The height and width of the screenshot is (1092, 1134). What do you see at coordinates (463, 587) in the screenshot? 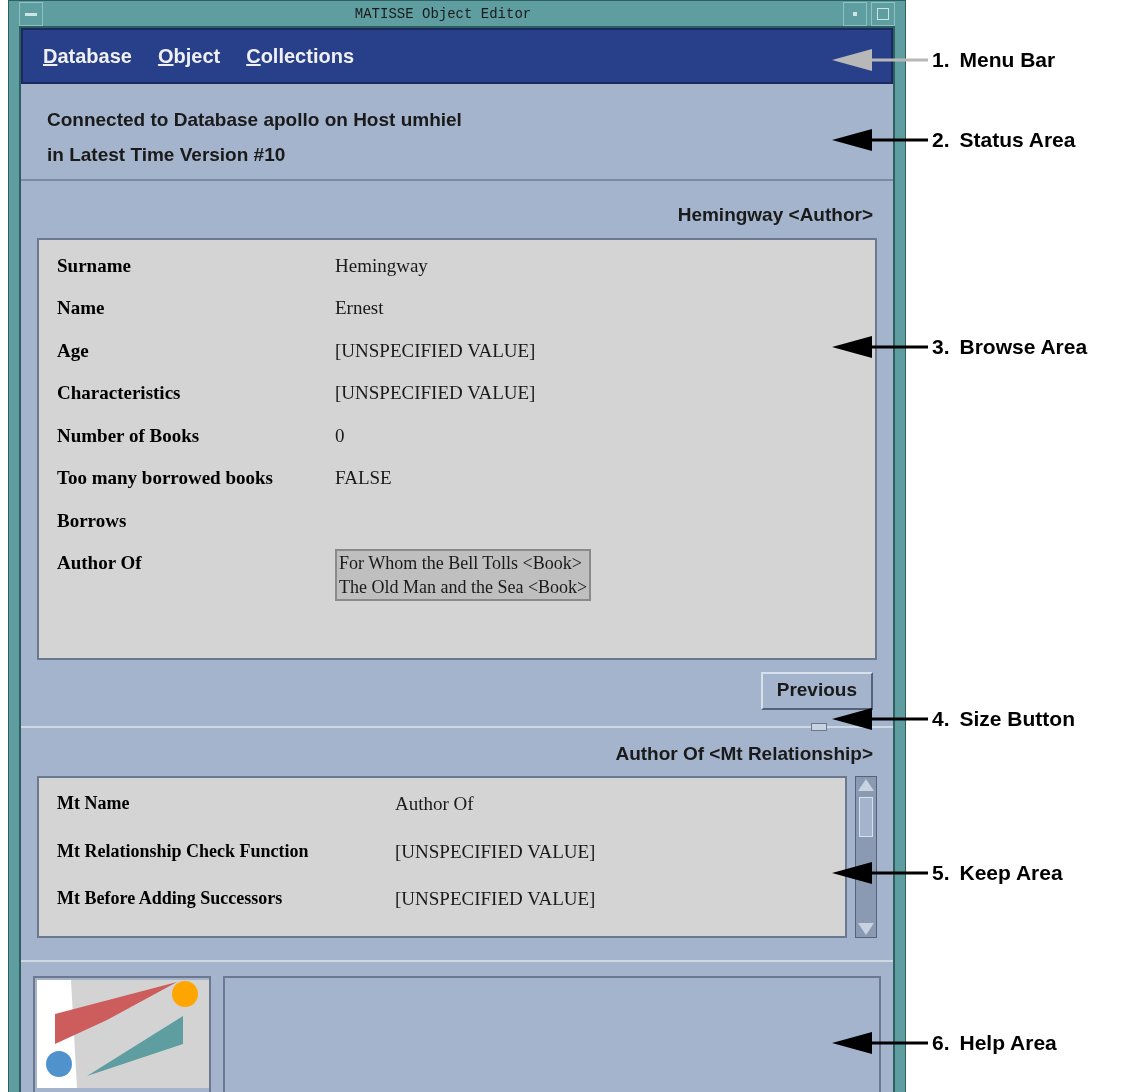
I see `list-item: The Old Man and the Sea <Book>` at bounding box center [463, 587].